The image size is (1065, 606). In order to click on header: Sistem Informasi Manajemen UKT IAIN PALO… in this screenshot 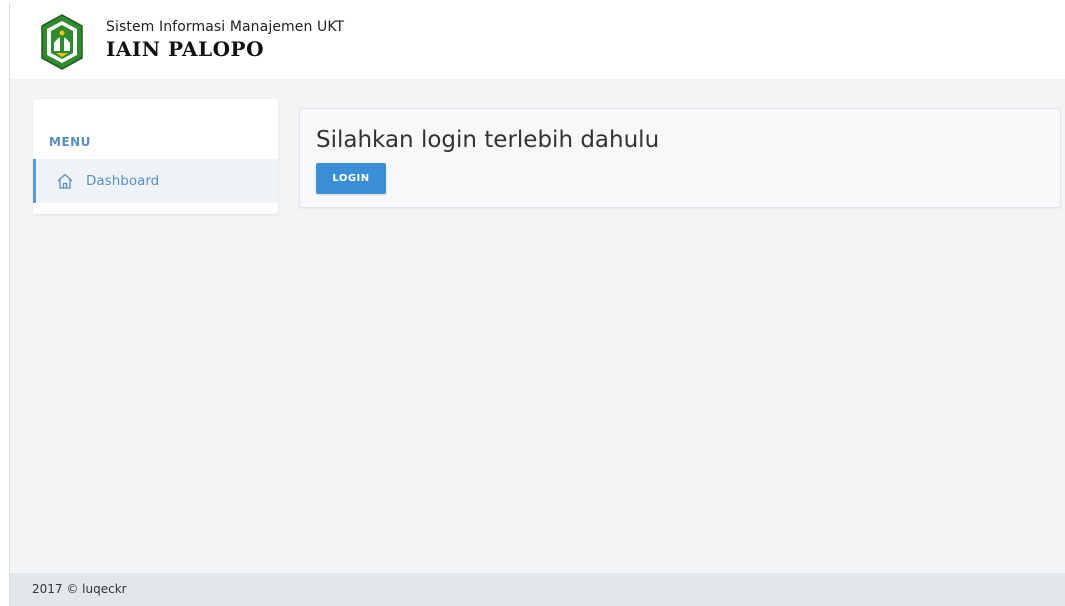, I will do `click(537, 41)`.